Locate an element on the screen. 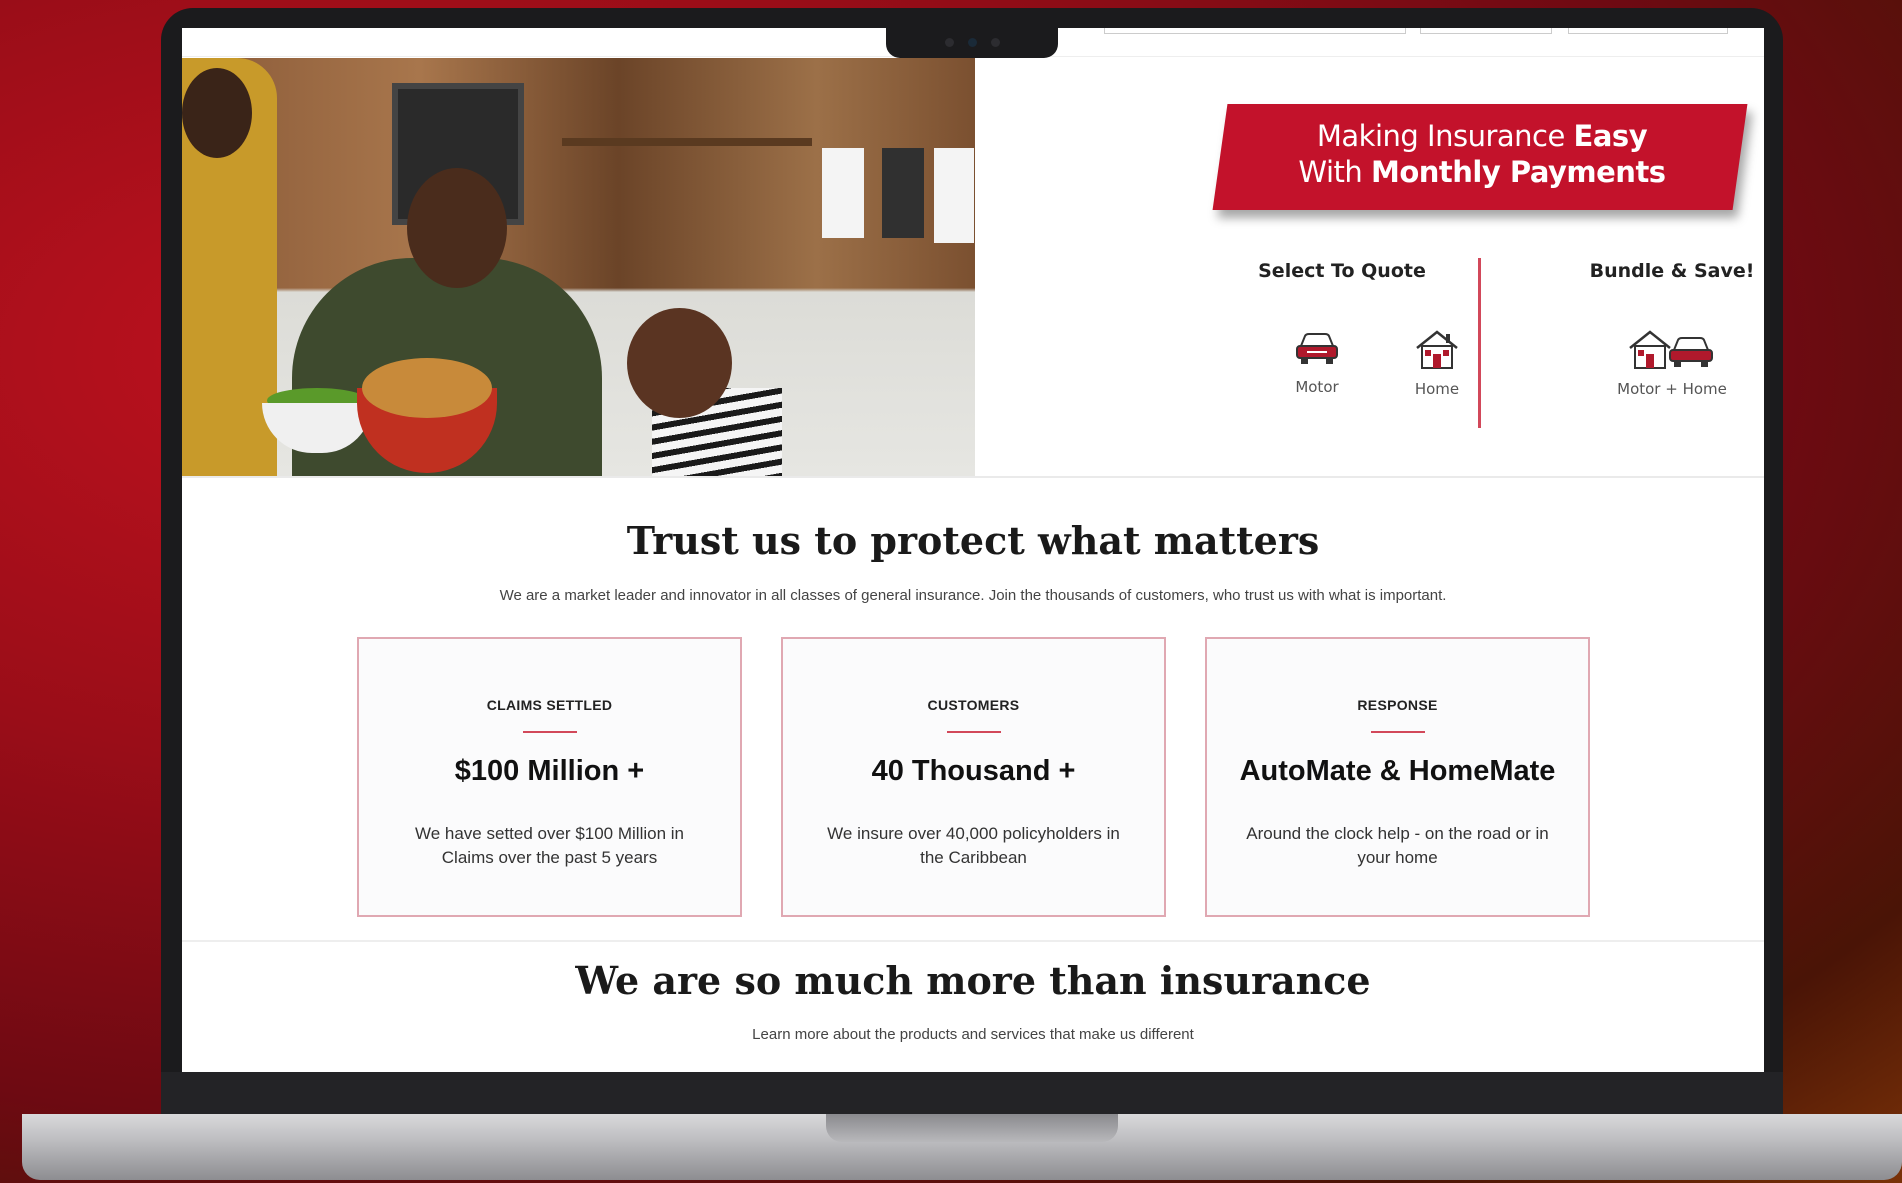  house-icon is located at coordinates (1437, 349).